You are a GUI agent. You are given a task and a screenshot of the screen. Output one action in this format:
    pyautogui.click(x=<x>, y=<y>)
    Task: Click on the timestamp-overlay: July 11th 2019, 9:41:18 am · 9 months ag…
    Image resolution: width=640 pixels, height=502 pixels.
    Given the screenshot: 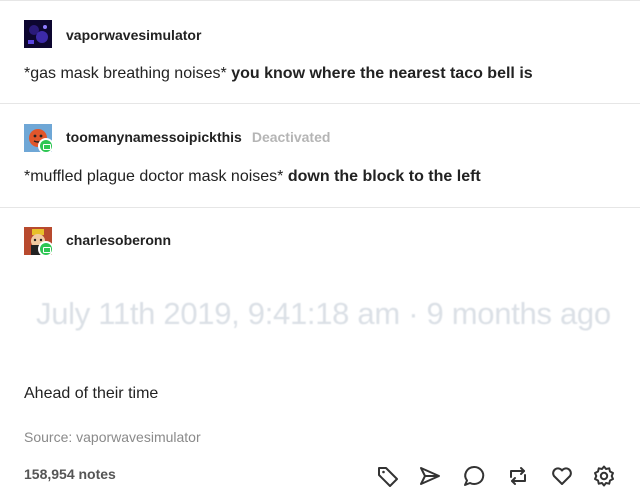 What is the action you would take?
    pyautogui.click(x=323, y=313)
    